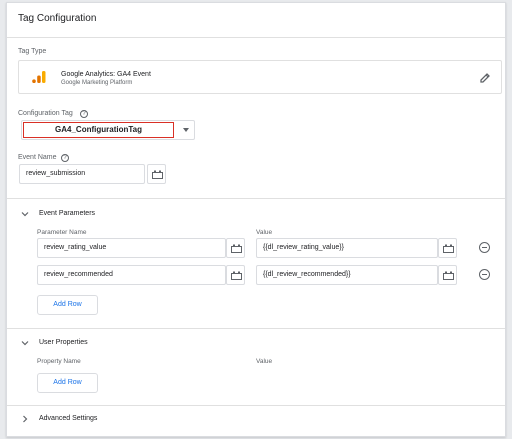 The height and width of the screenshot is (439, 512). Describe the element at coordinates (98, 130) in the screenshot. I see `configuration-tag-value: GA4_ConfigurationTag` at that location.